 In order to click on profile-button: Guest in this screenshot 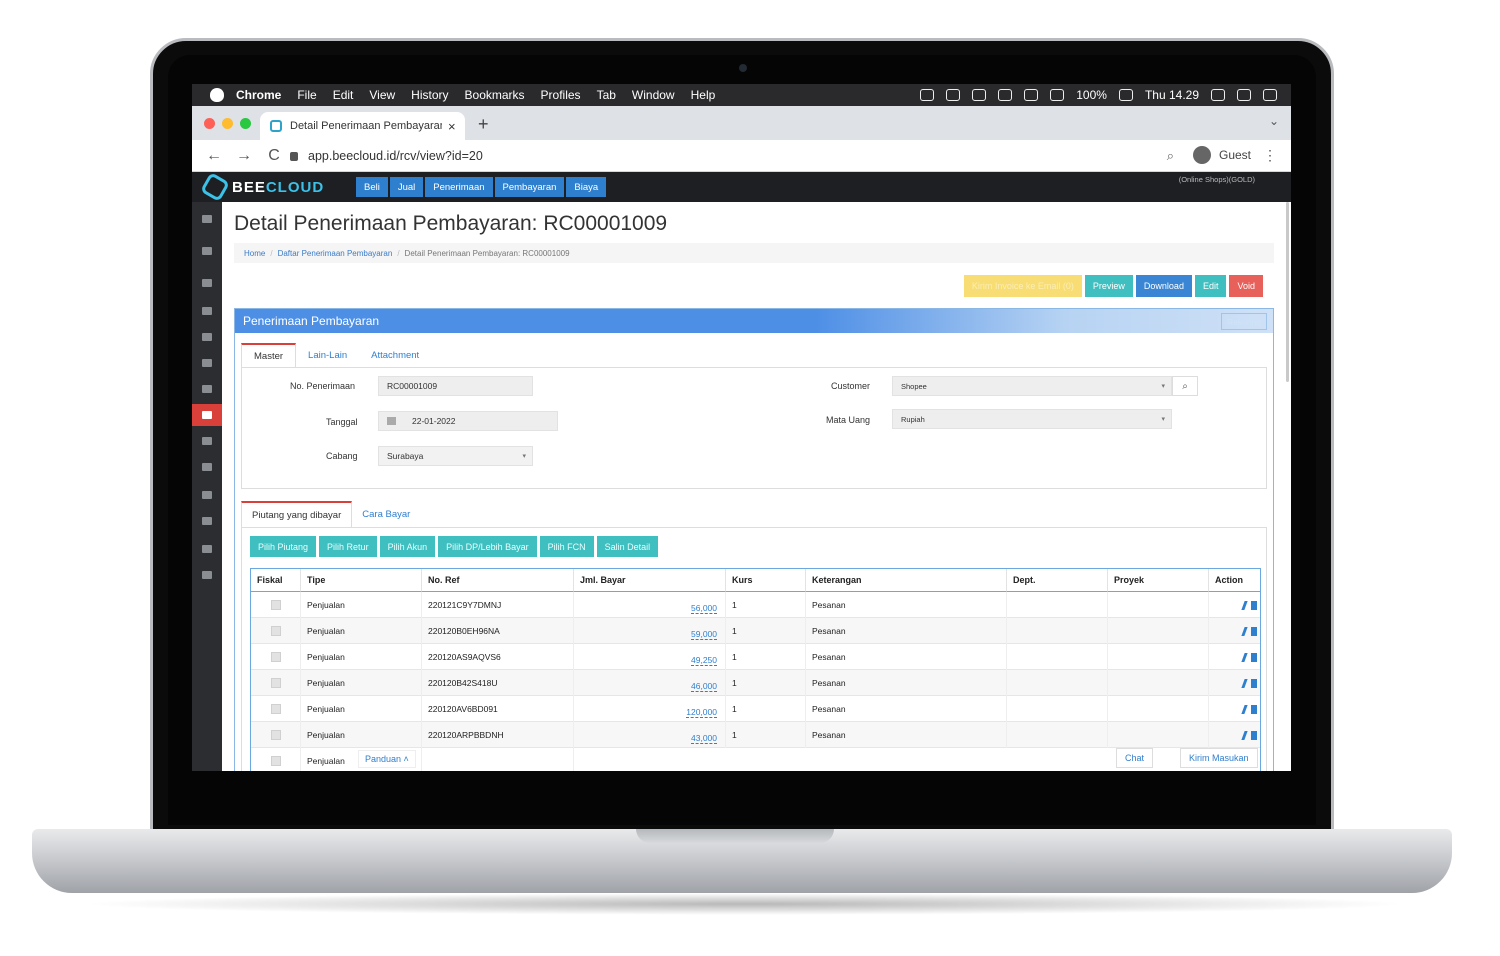, I will do `click(1222, 155)`.